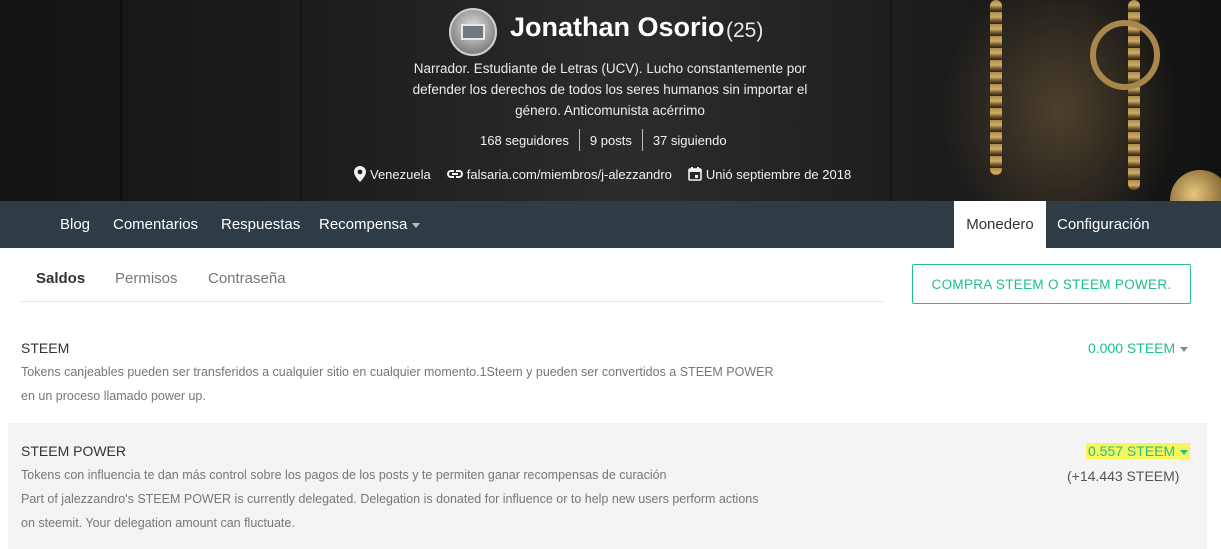 This screenshot has width=1221, height=549. Describe the element at coordinates (1195, 185) in the screenshot. I see `background-knob` at that location.